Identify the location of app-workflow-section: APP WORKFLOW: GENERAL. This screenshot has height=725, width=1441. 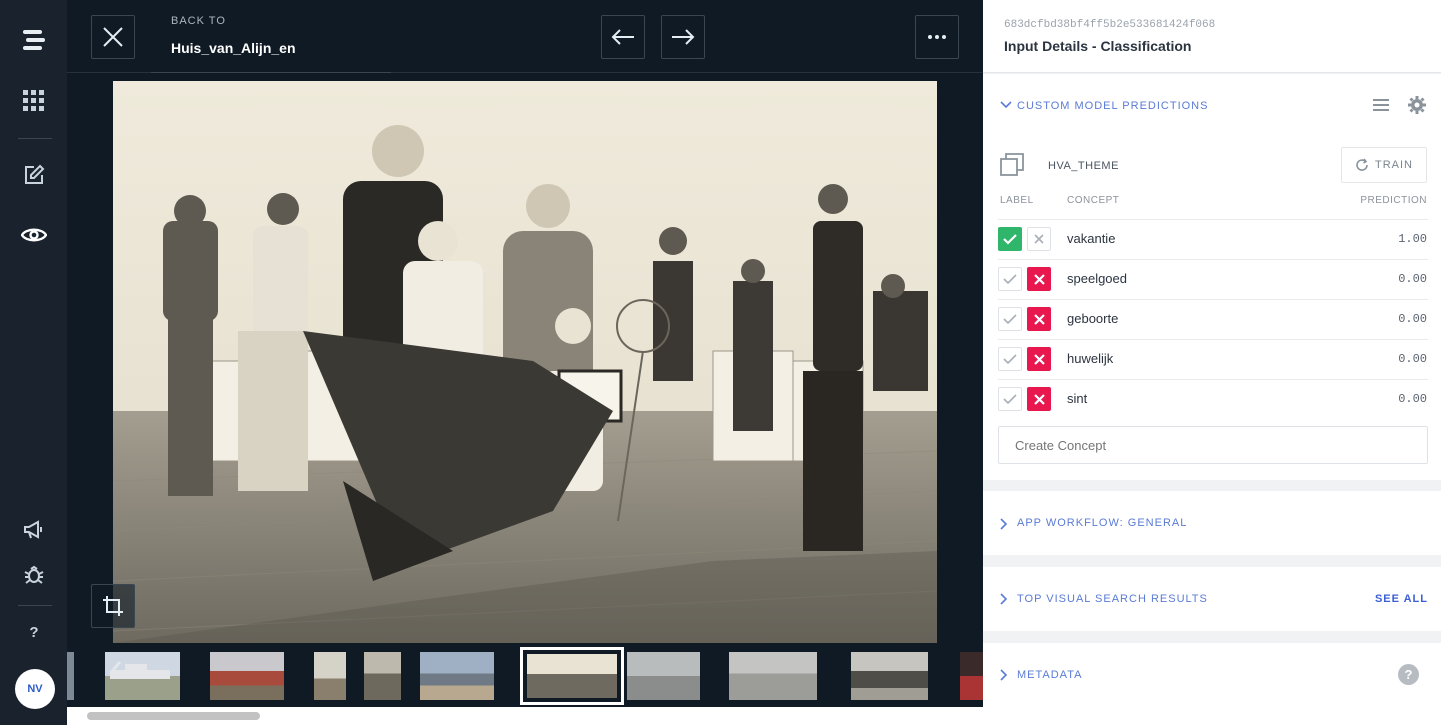
(1212, 523).